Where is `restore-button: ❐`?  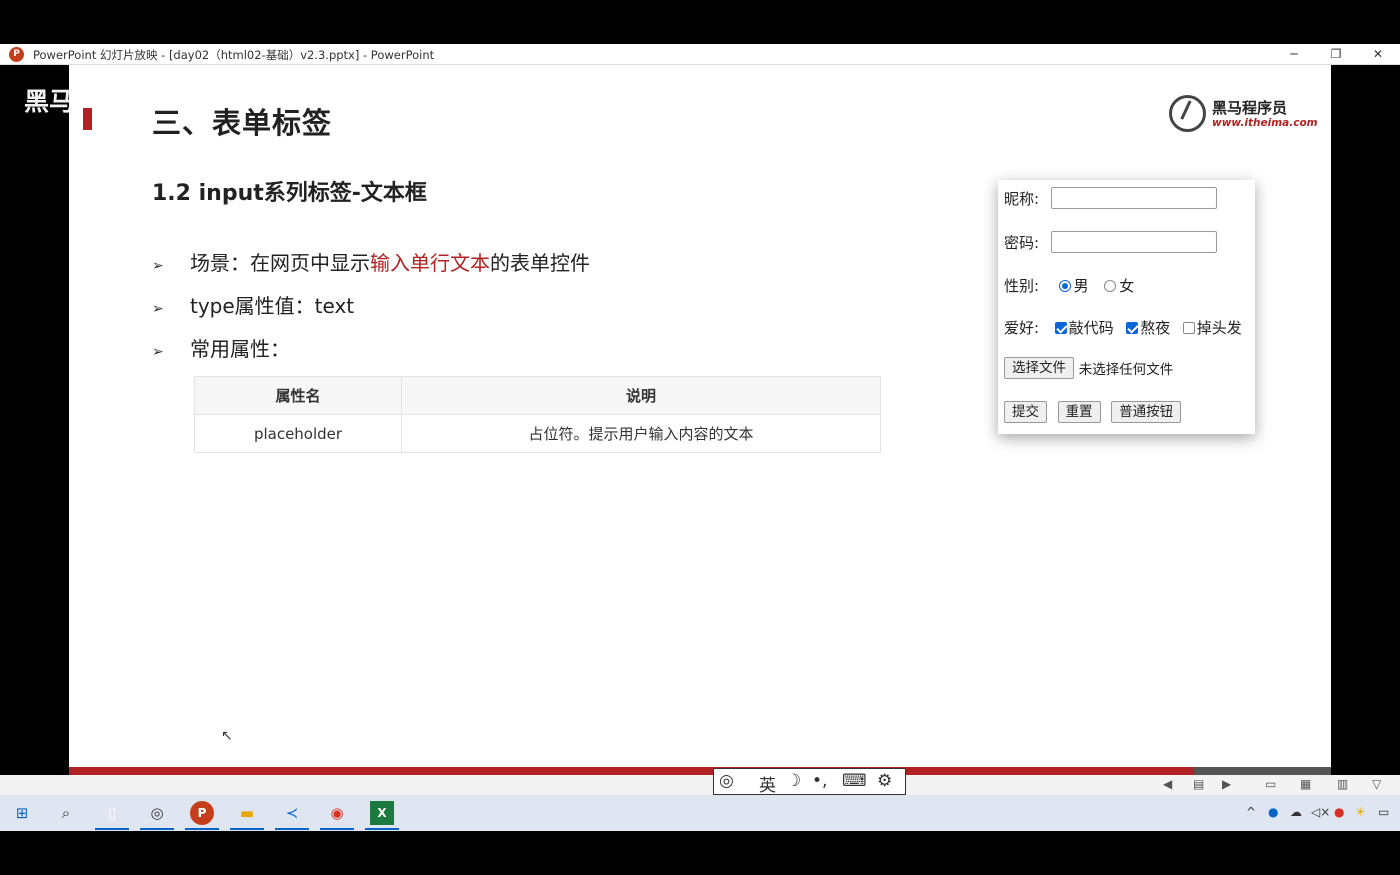
restore-button: ❐ is located at coordinates (1336, 54).